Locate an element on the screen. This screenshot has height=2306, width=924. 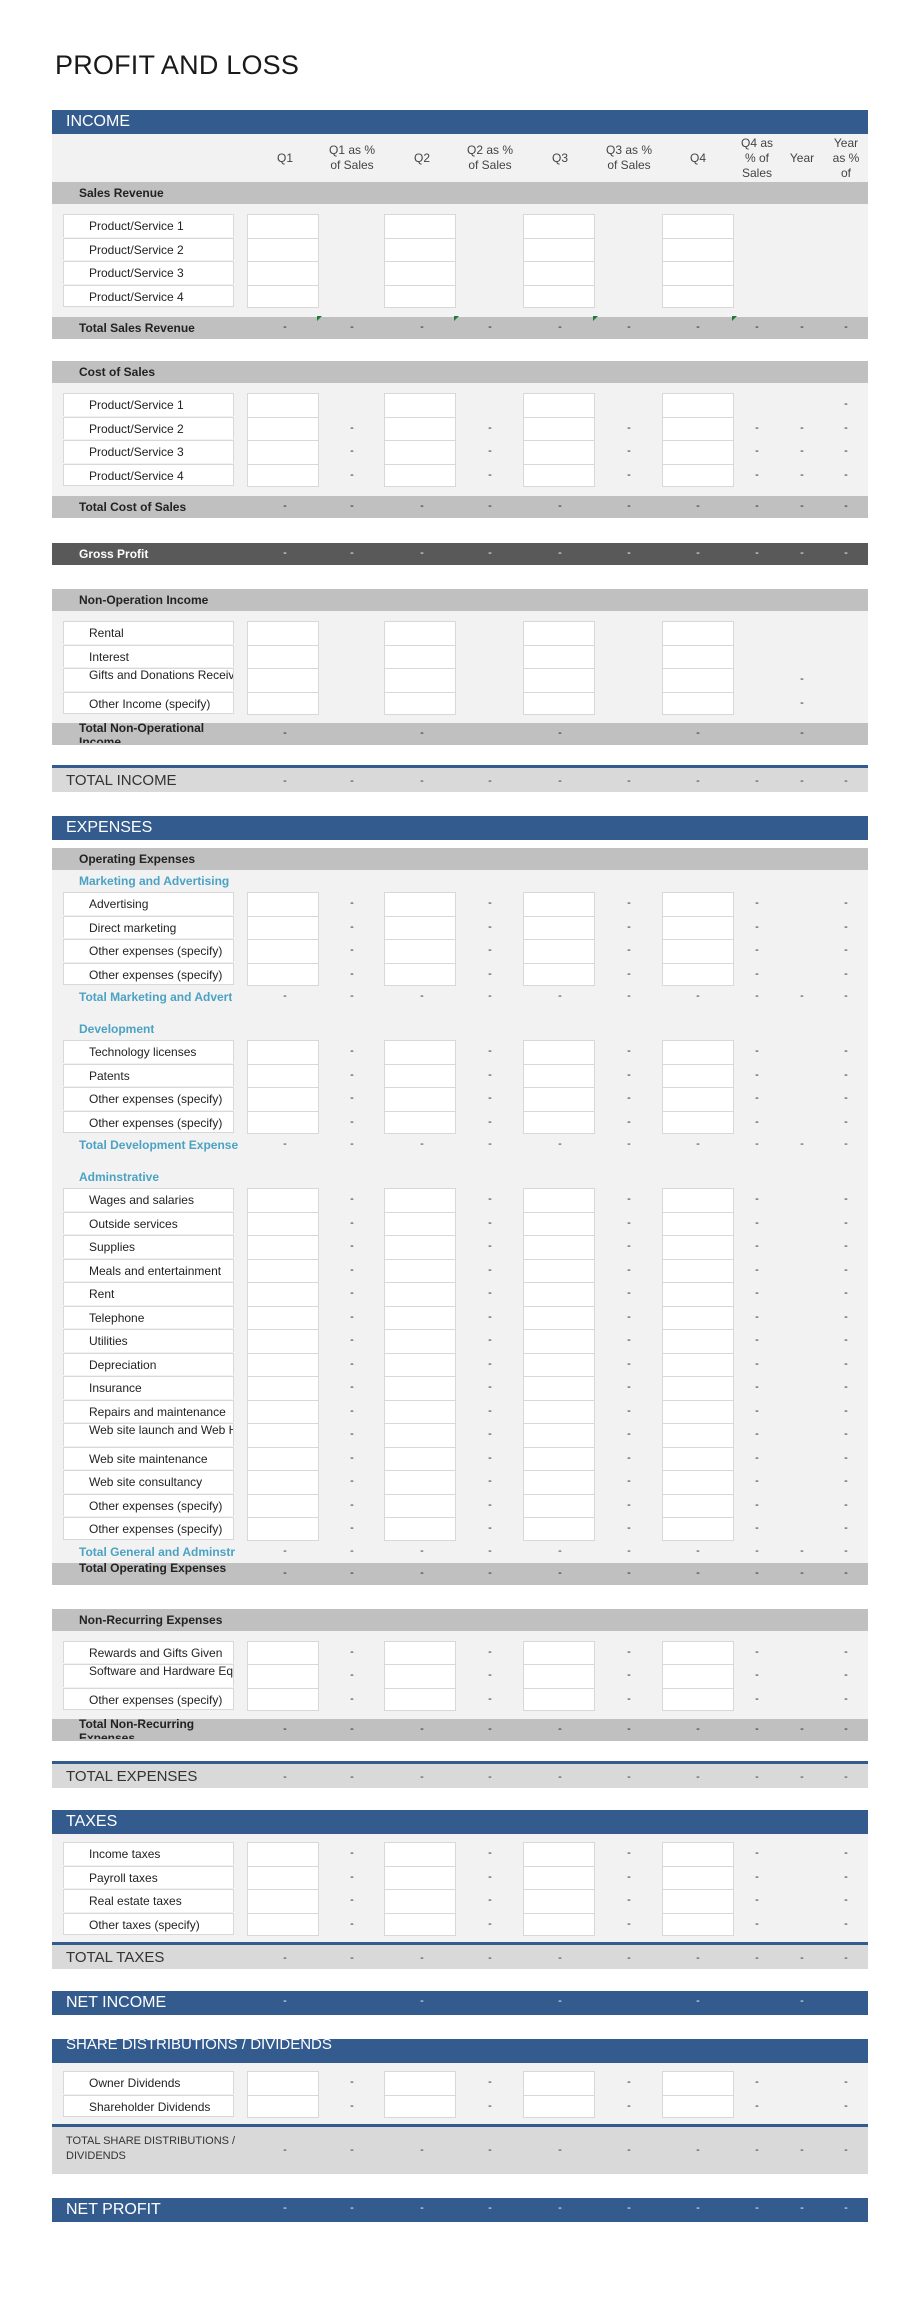
line-item-label: Other Income (specify) is located at coordinates (148, 702).